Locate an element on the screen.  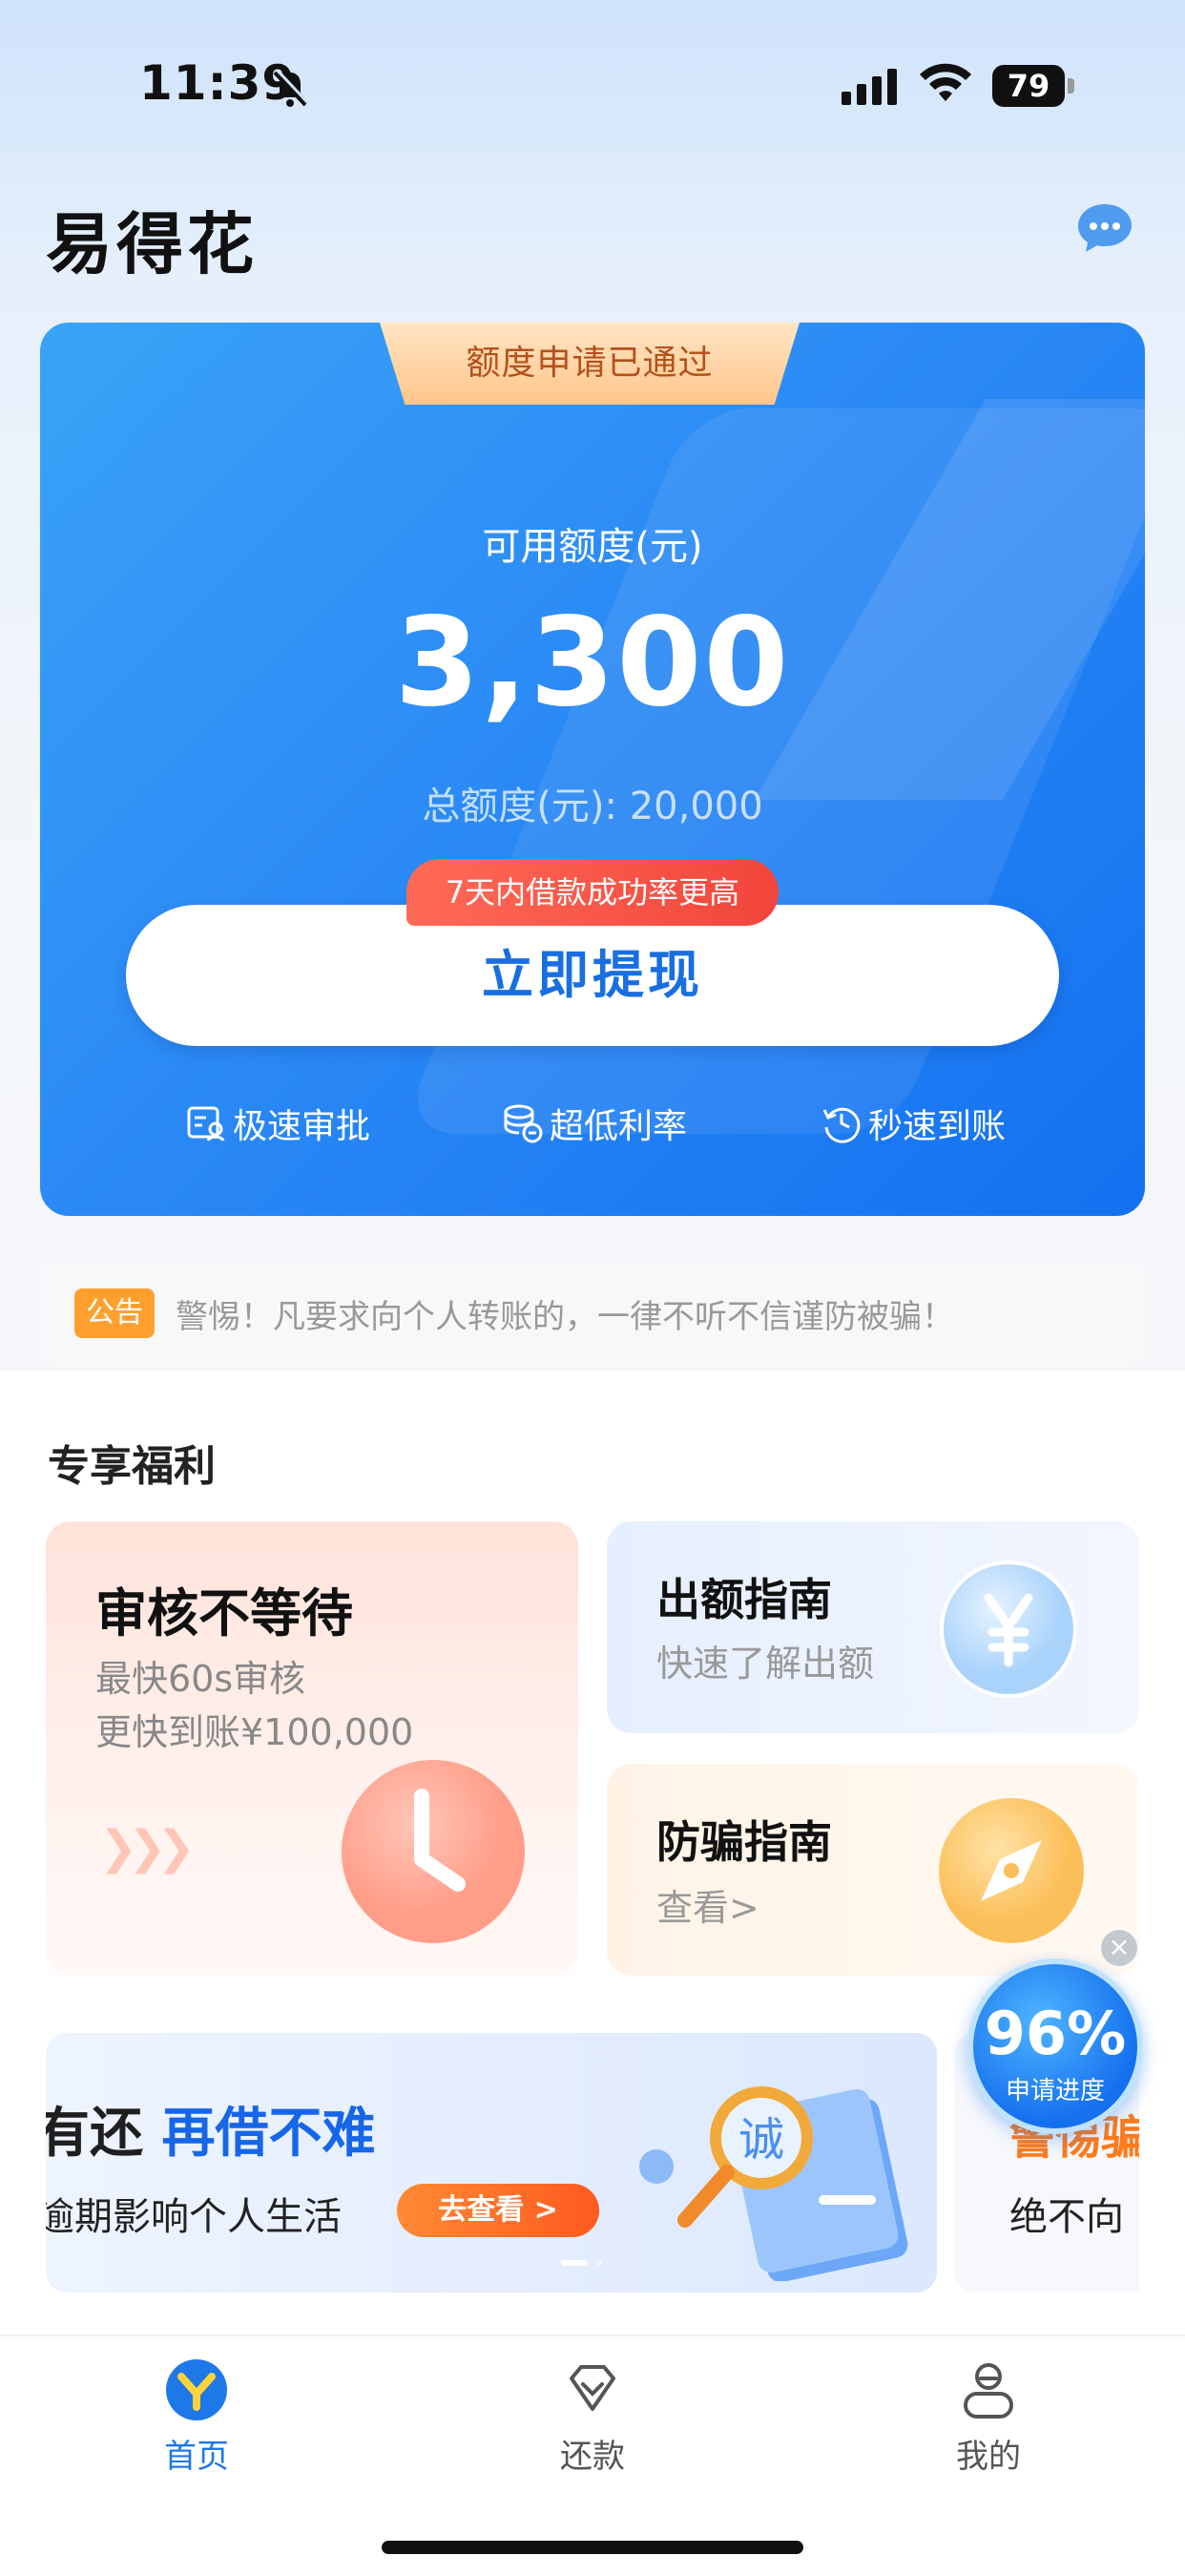
credit-magnifier-illustration: 诚 is located at coordinates (773, 2183).